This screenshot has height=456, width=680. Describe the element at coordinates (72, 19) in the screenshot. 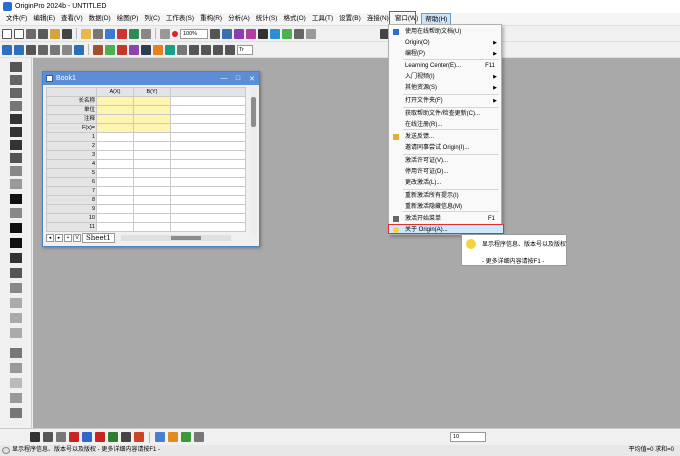

I see `menu-view: 查看(V)` at that location.